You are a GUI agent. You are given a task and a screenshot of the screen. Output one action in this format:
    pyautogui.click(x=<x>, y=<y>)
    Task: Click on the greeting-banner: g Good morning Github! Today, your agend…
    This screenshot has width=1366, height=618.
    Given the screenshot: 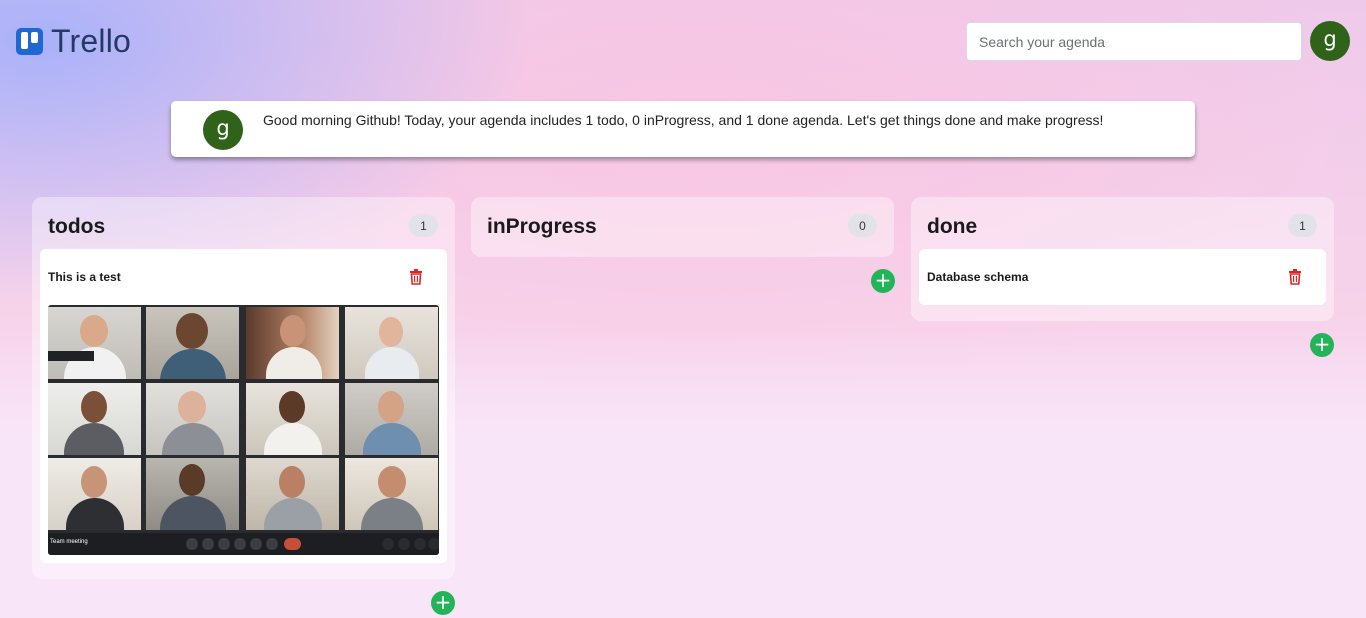 What is the action you would take?
    pyautogui.click(x=683, y=129)
    